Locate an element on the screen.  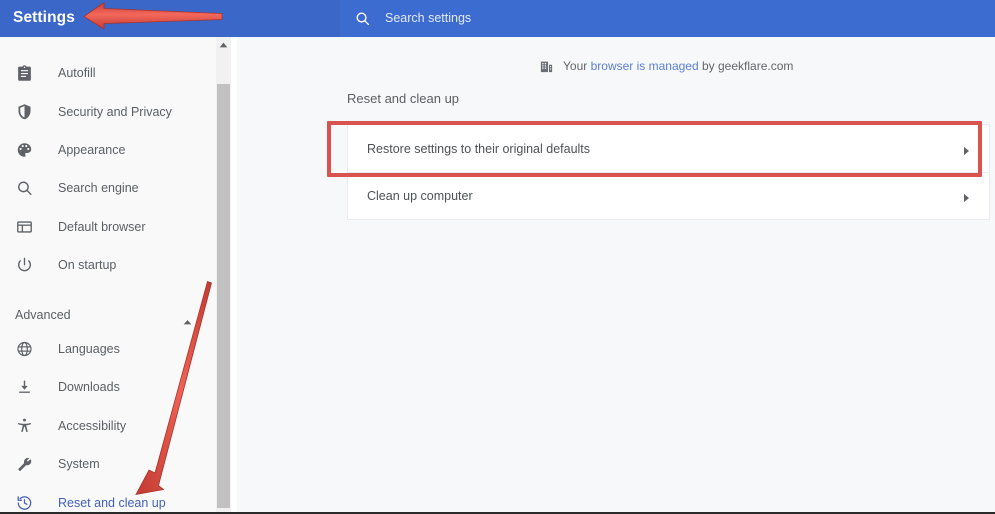
clipboard-icon is located at coordinates (24, 73).